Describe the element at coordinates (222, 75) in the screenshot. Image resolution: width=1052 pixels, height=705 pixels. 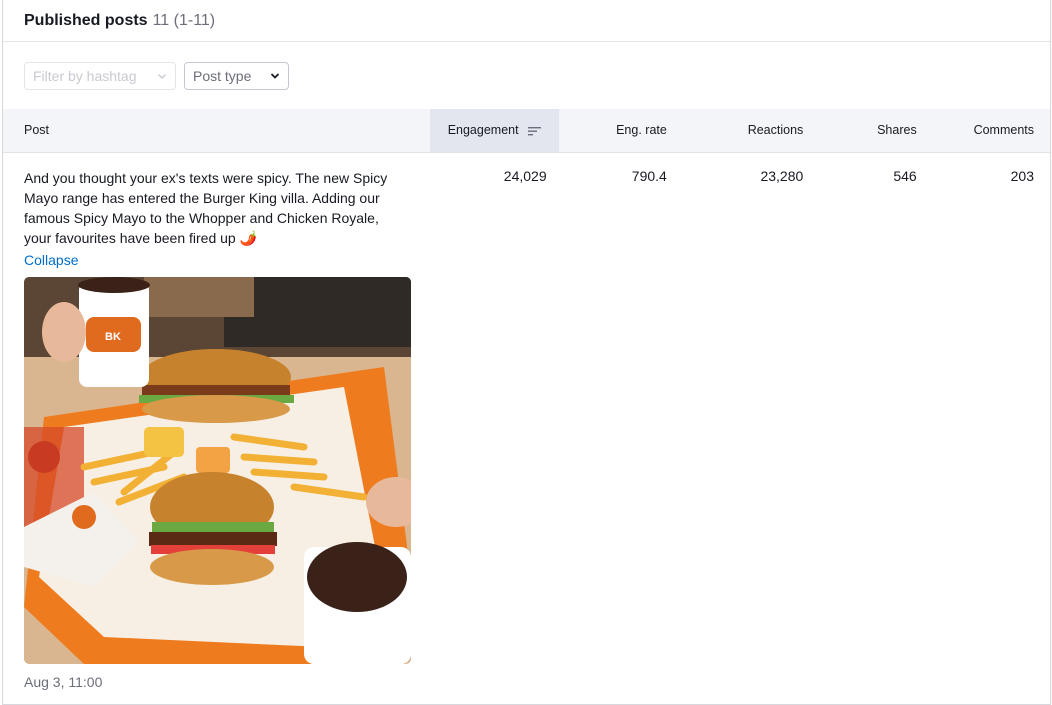
I see `post-type-label: Post type` at that location.